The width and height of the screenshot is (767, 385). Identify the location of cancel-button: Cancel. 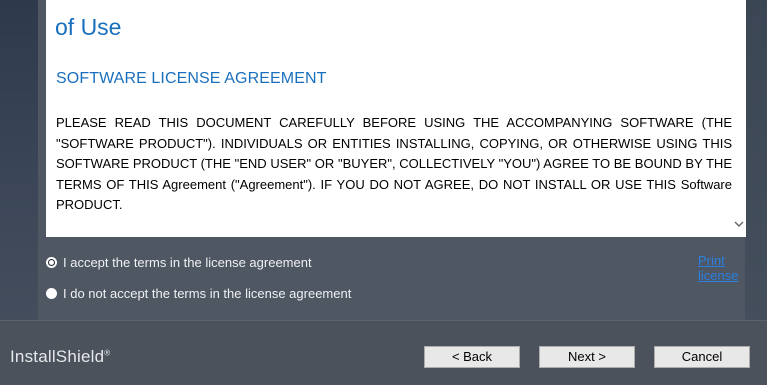
(702, 357).